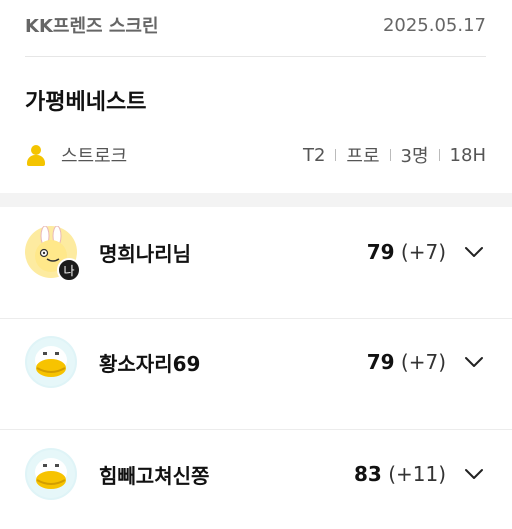 The image size is (512, 529). Describe the element at coordinates (92, 26) in the screenshot. I see `venue-name: KK프렌즈 스크린` at that location.